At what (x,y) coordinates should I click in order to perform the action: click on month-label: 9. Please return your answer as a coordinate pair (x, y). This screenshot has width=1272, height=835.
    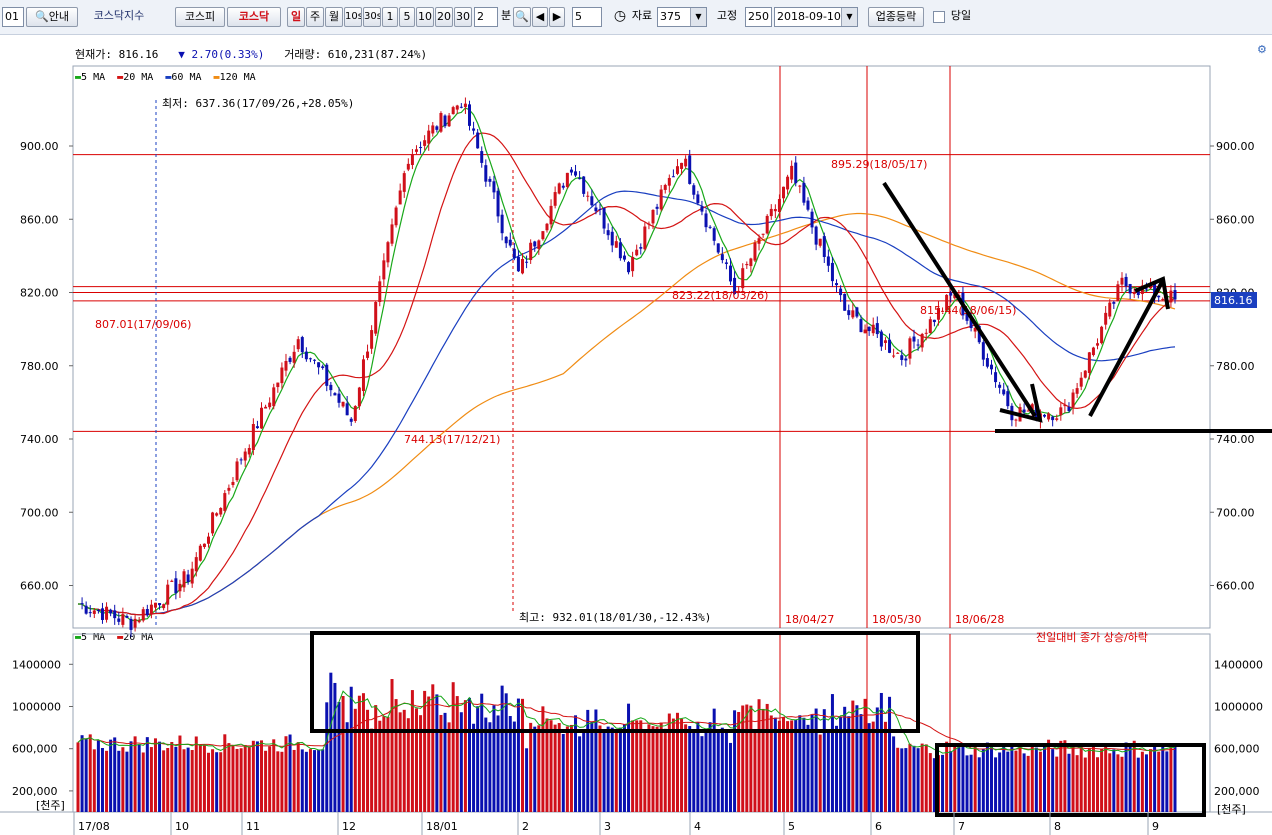
    Looking at the image, I should click on (1155, 826).